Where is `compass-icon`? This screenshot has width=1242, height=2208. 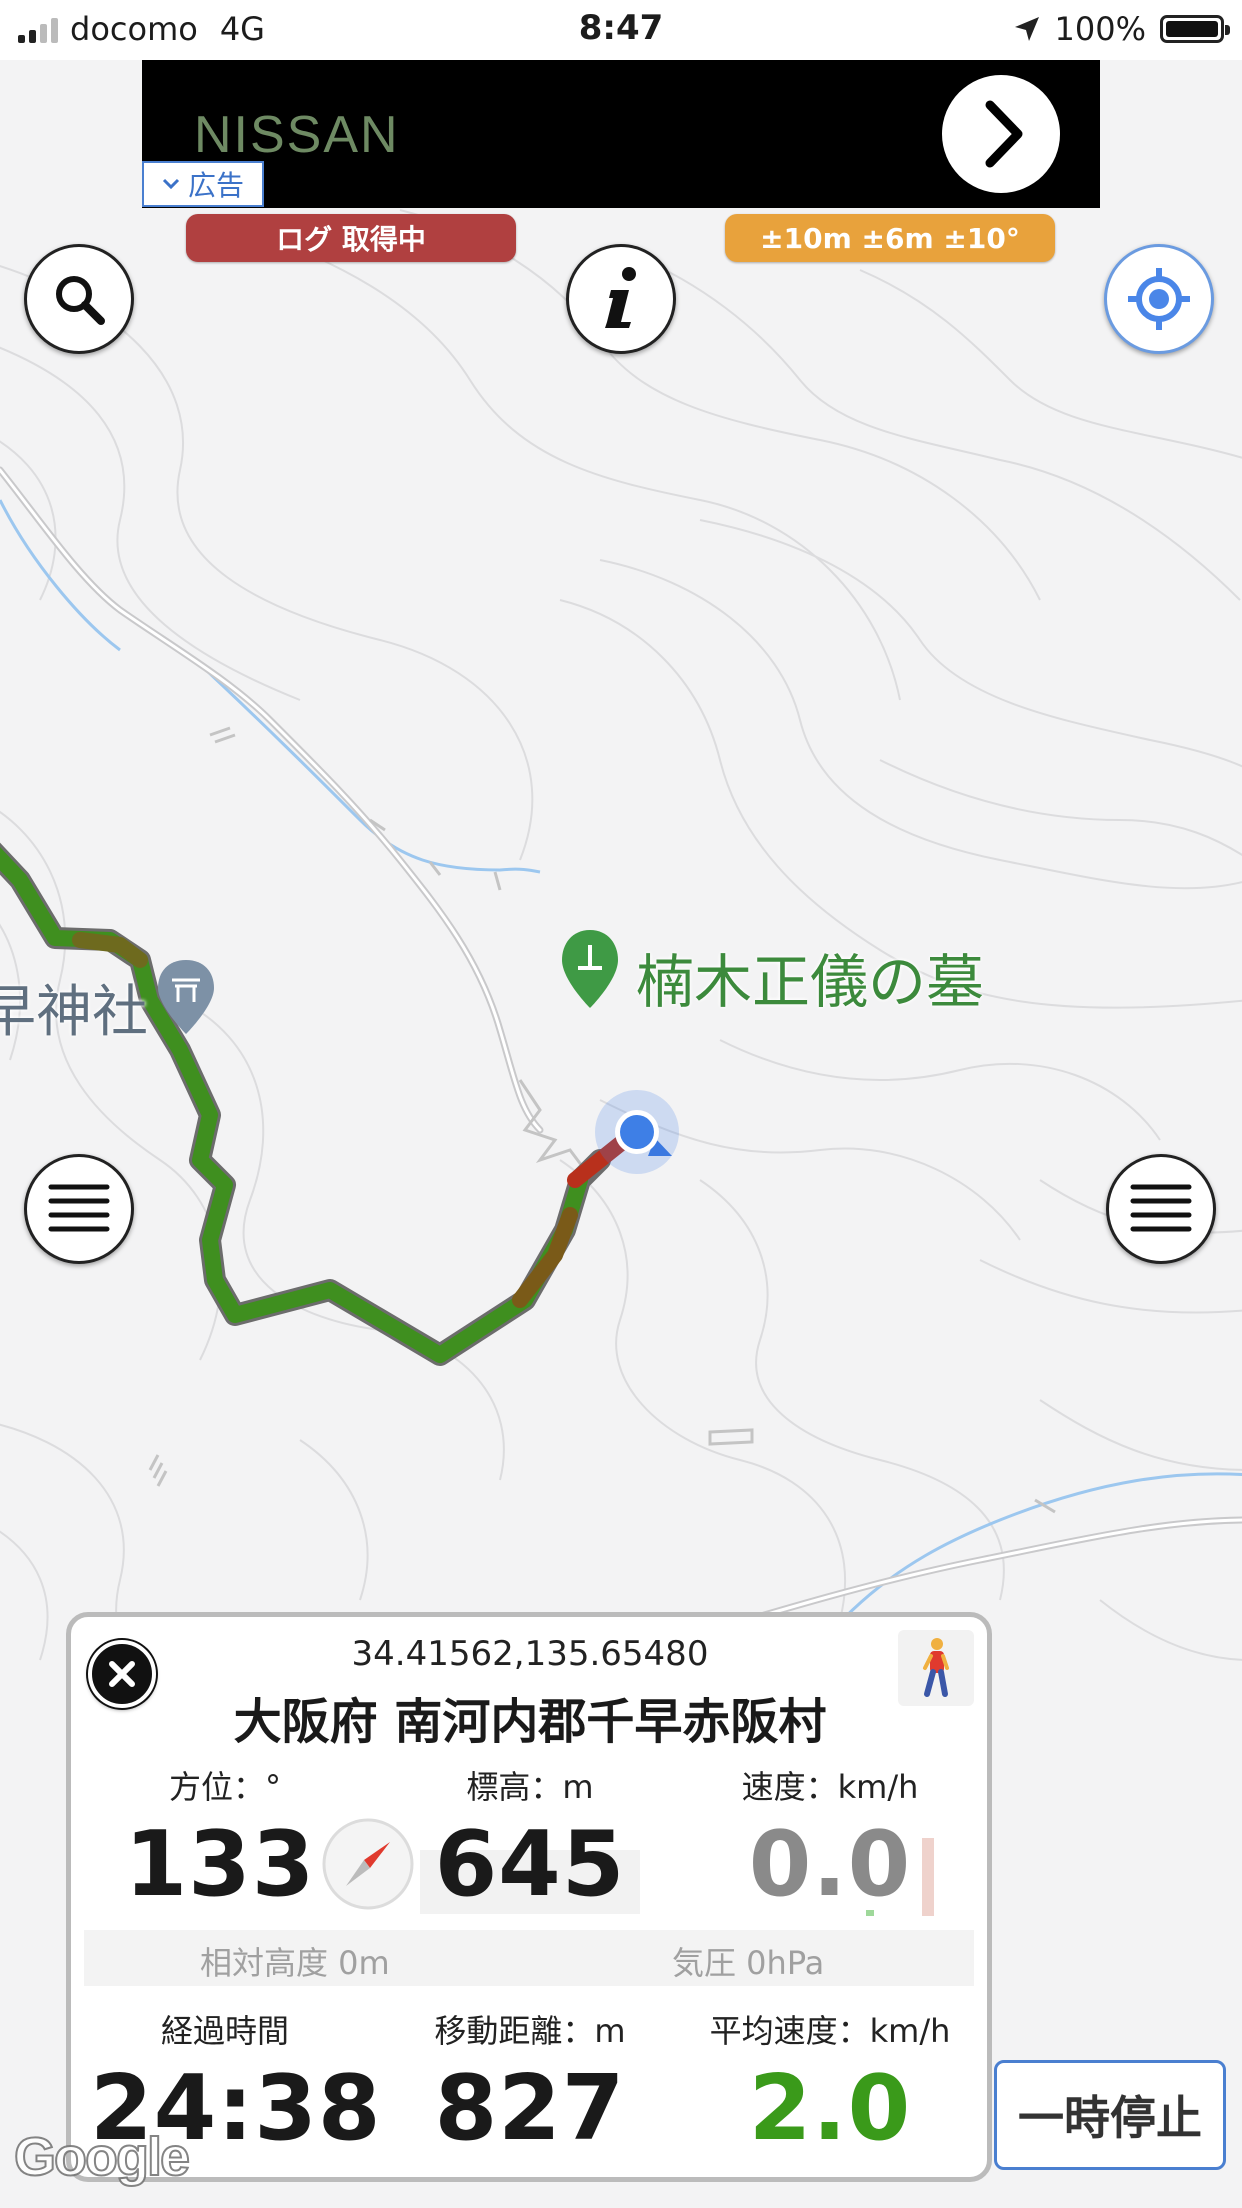 compass-icon is located at coordinates (368, 1864).